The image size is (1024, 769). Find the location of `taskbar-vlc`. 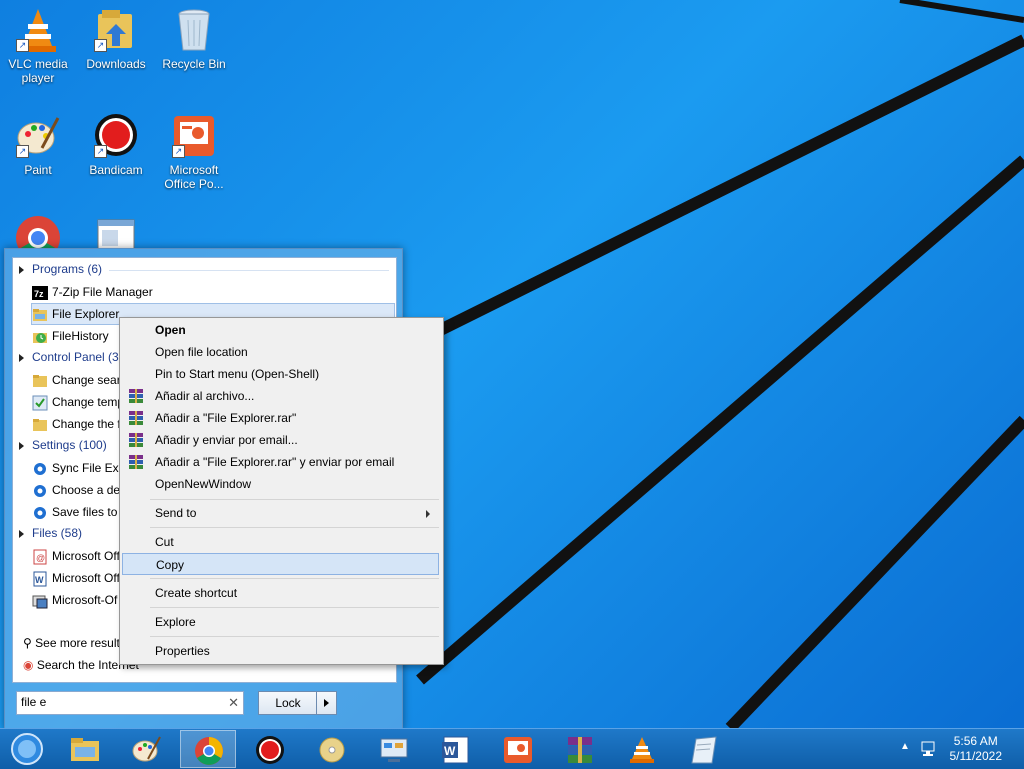

taskbar-vlc is located at coordinates (642, 749).